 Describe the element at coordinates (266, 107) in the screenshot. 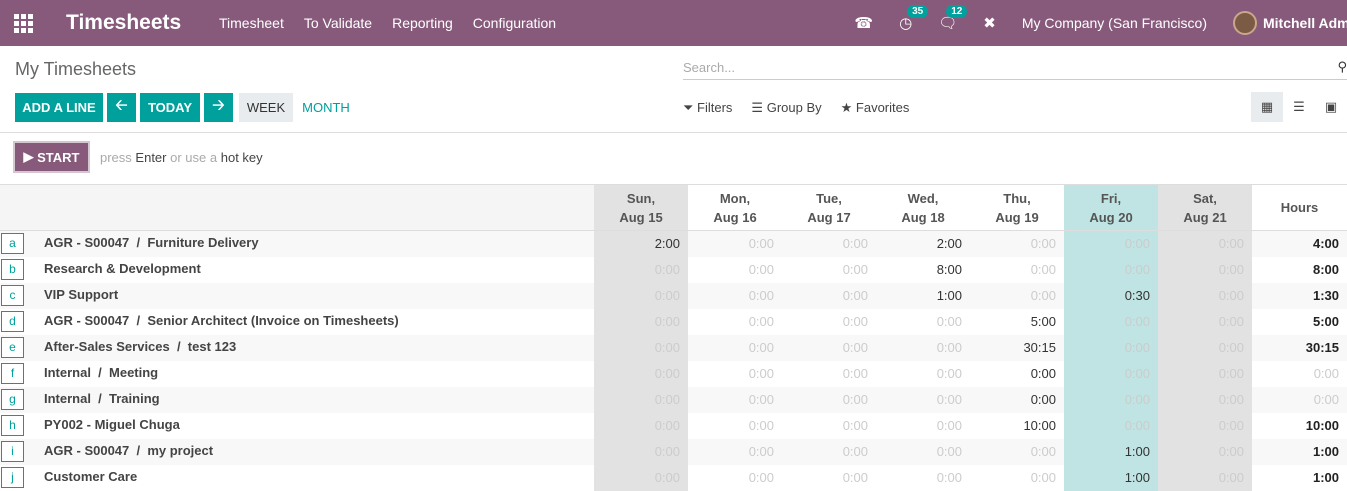

I see `week-range-button: WEEK` at that location.